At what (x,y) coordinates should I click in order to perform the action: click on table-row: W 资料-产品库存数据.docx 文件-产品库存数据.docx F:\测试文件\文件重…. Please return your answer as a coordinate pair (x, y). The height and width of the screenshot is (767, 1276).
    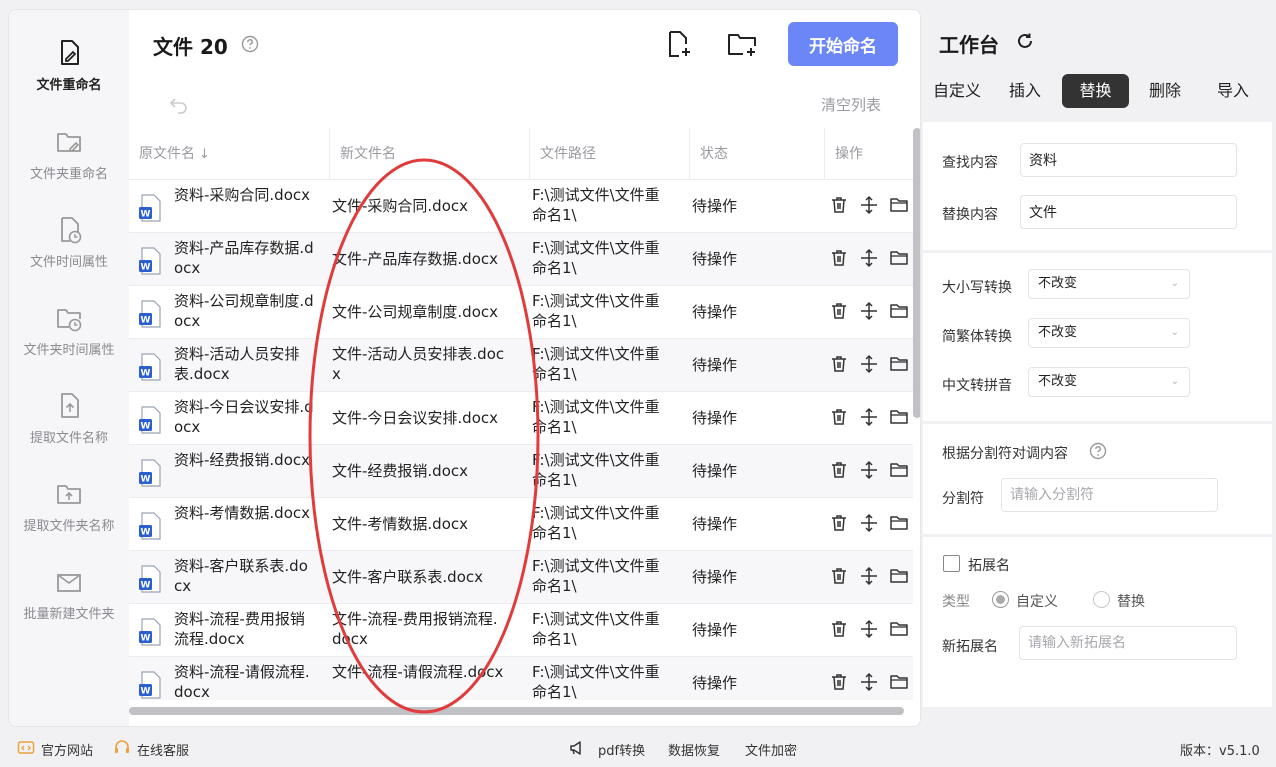
    Looking at the image, I should click on (521, 259).